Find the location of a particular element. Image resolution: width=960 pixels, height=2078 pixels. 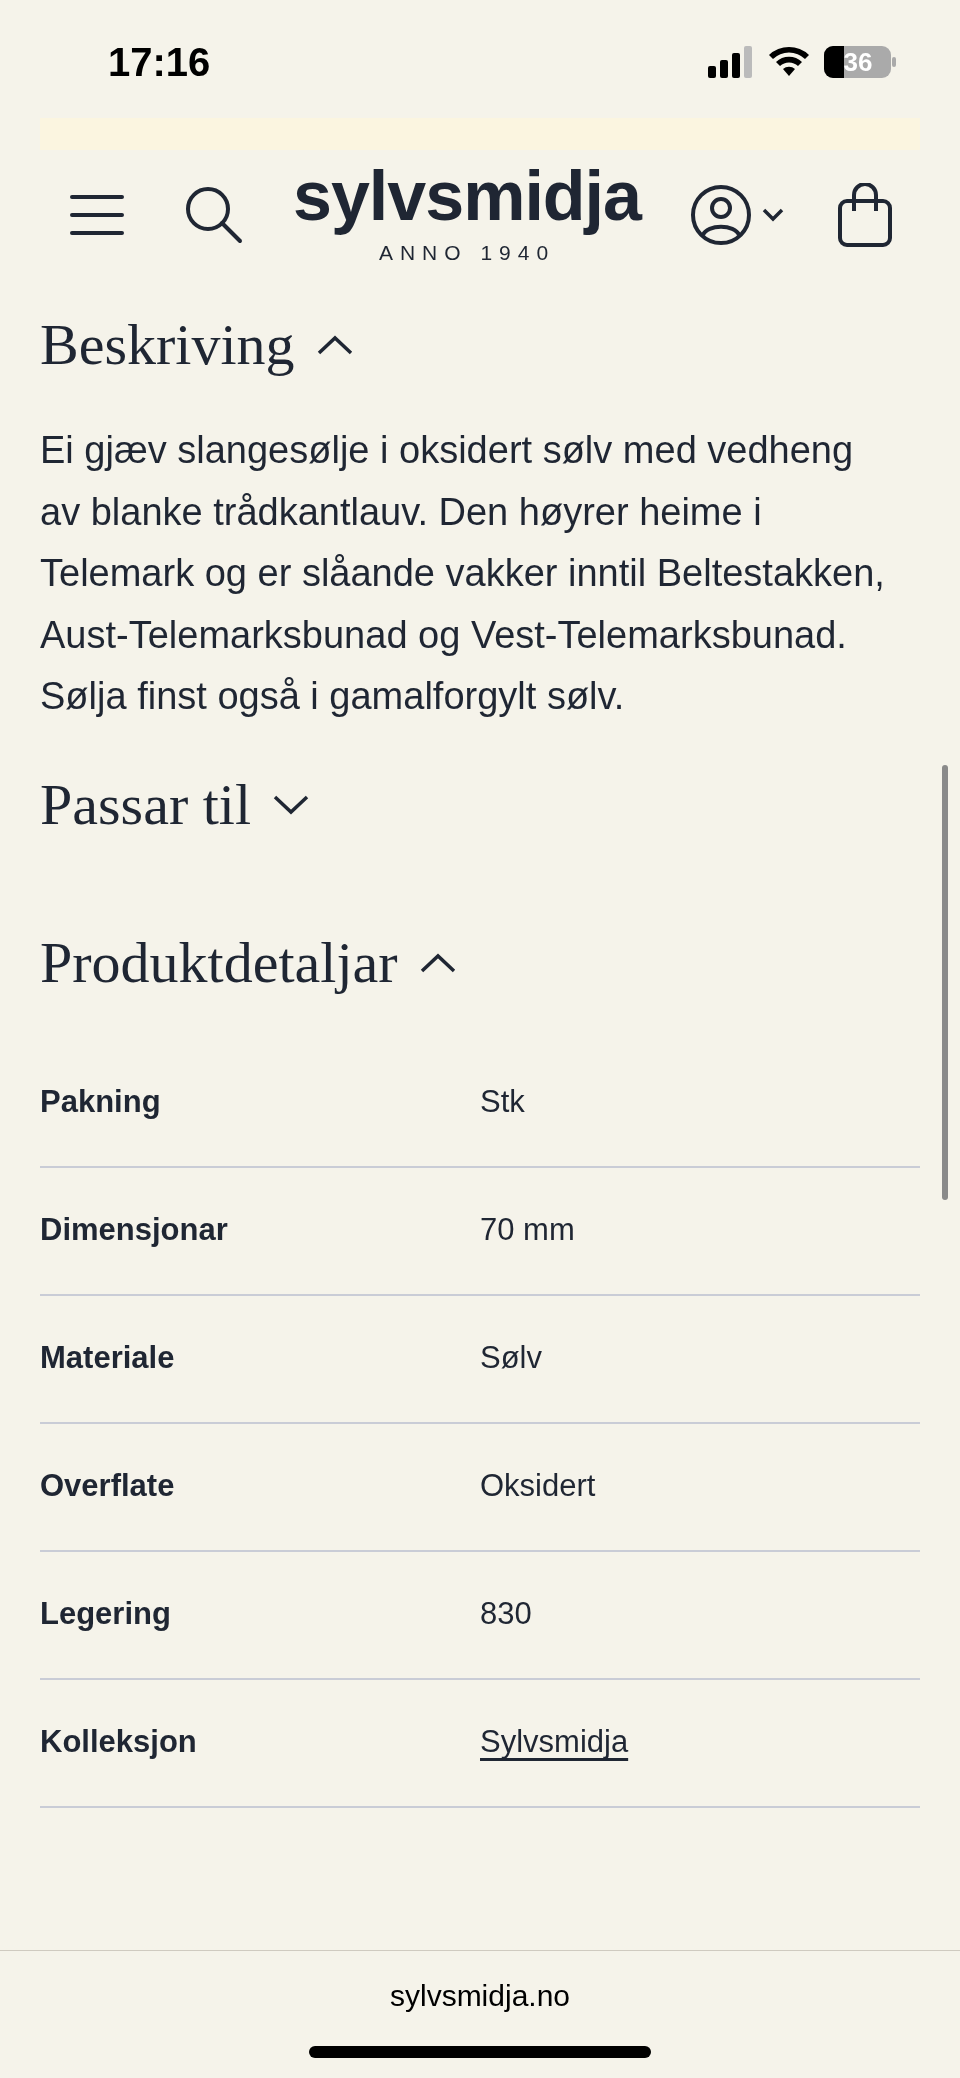

section-toggle: Passar til is located at coordinates (175, 804).